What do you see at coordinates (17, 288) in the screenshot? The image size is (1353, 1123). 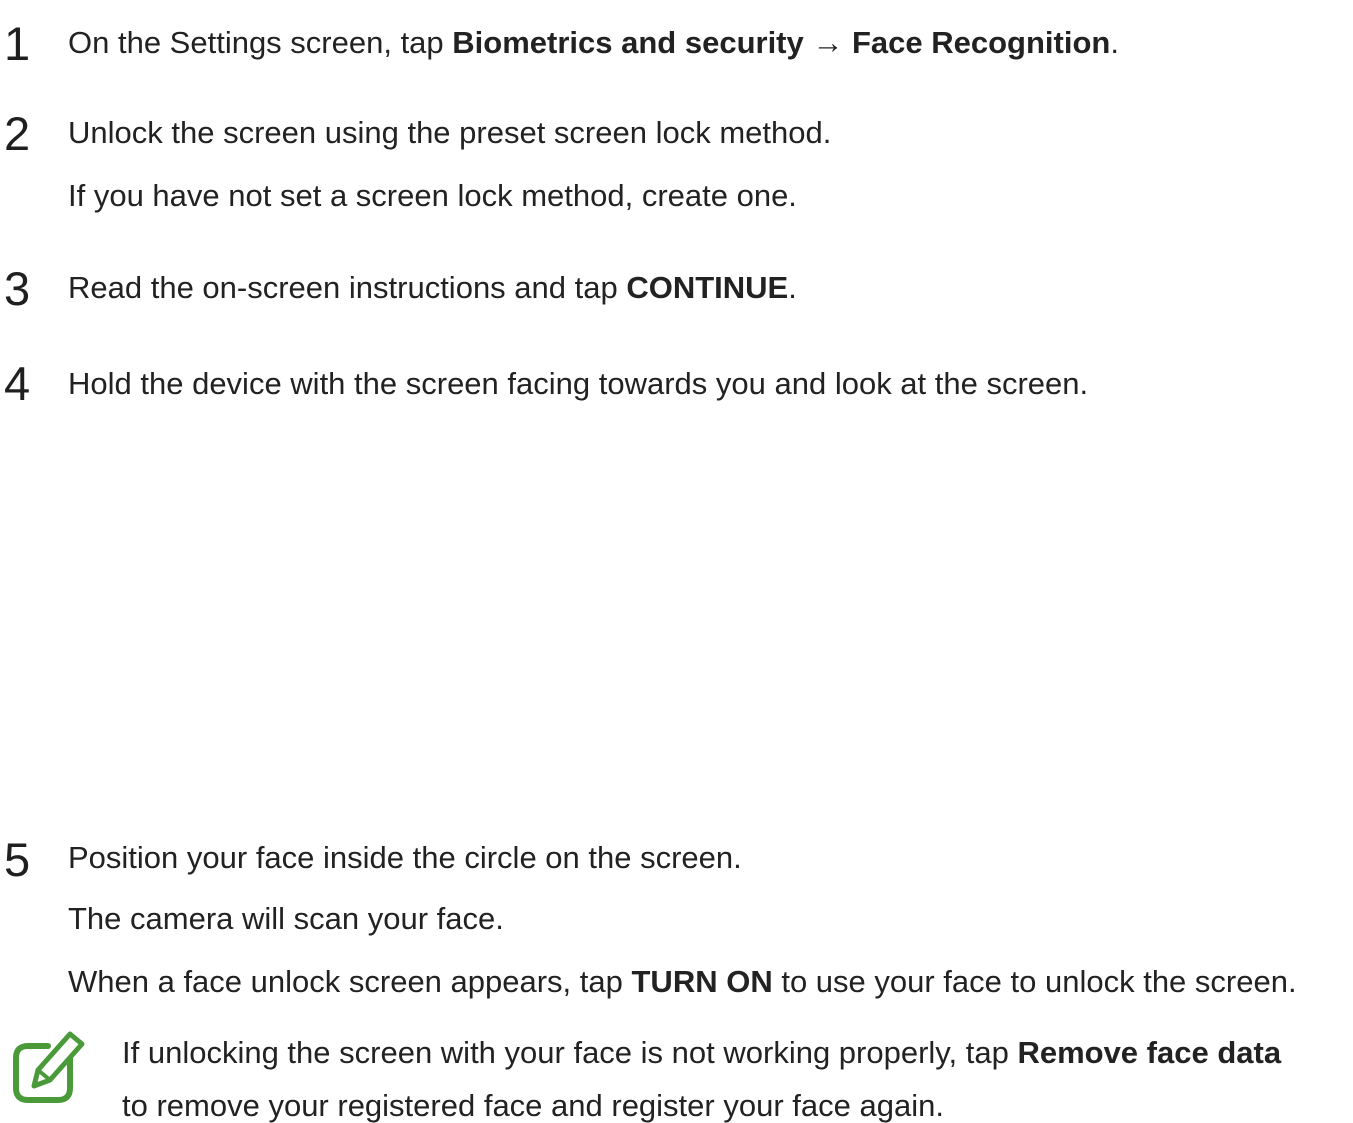 I see `step-number: 3` at bounding box center [17, 288].